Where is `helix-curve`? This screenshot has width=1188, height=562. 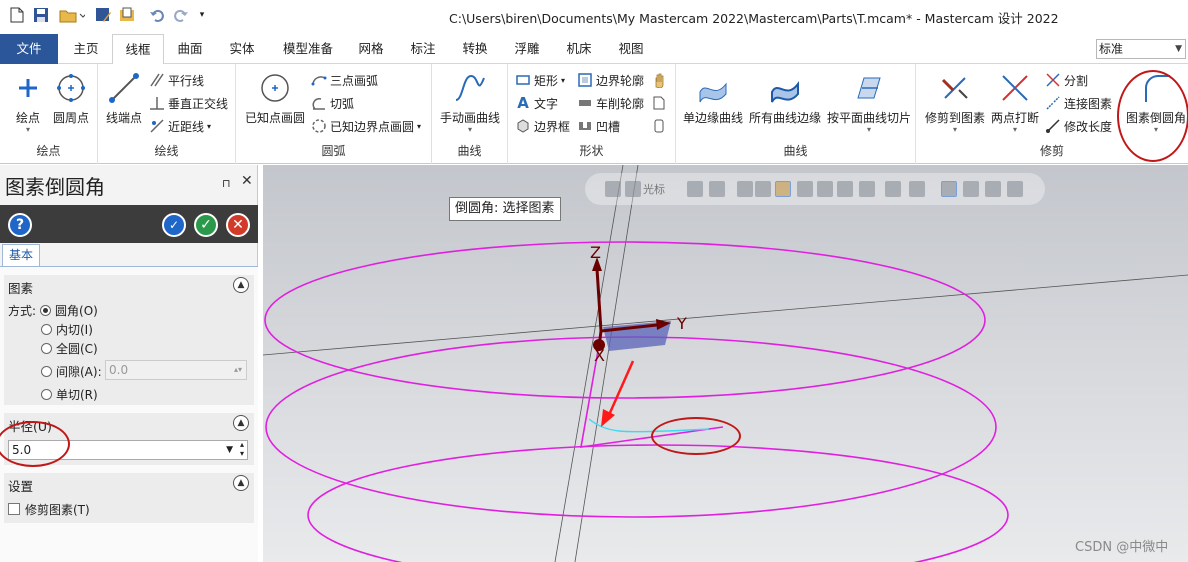 helix-curve is located at coordinates (658, 503).